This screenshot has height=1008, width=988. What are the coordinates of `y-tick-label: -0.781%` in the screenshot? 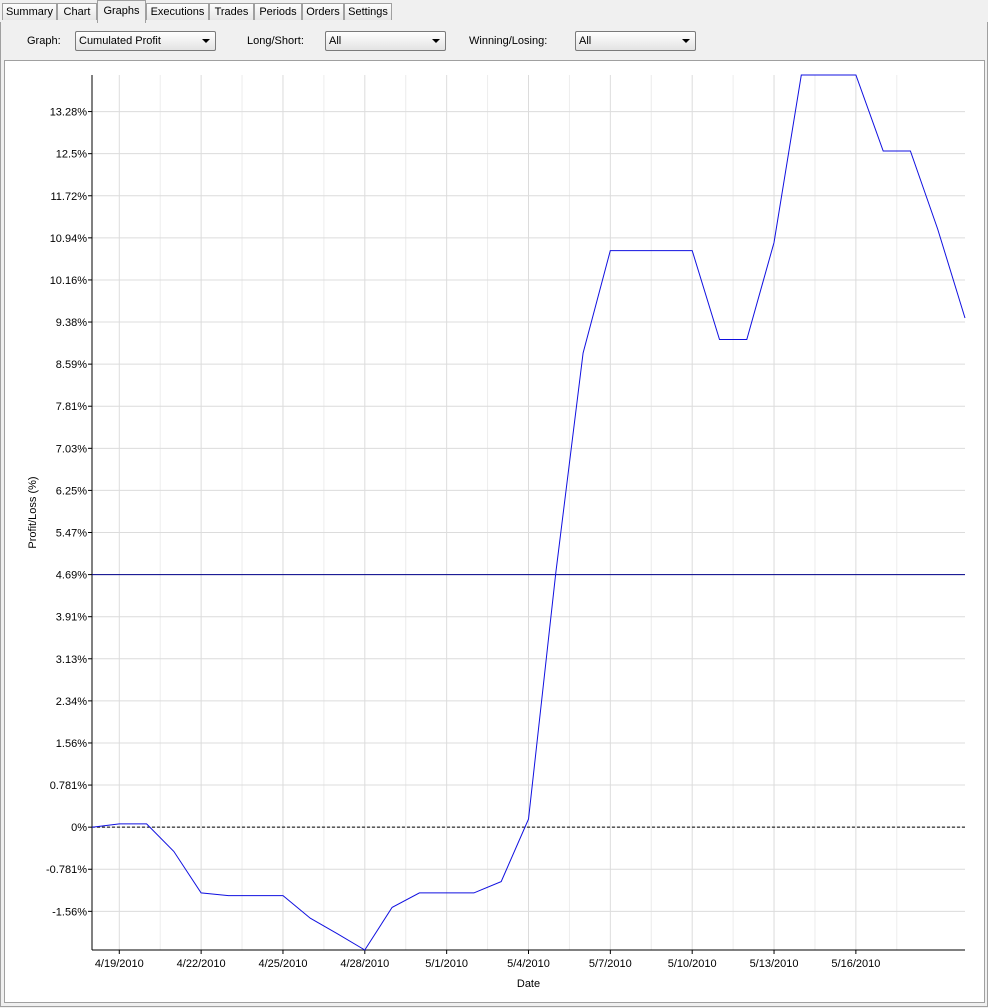 It's located at (66, 870).